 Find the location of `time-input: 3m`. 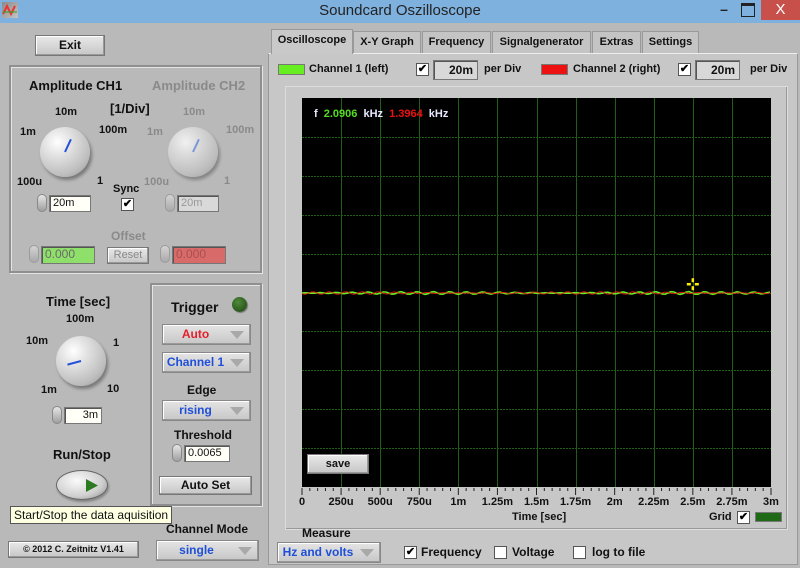

time-input: 3m is located at coordinates (83, 415).